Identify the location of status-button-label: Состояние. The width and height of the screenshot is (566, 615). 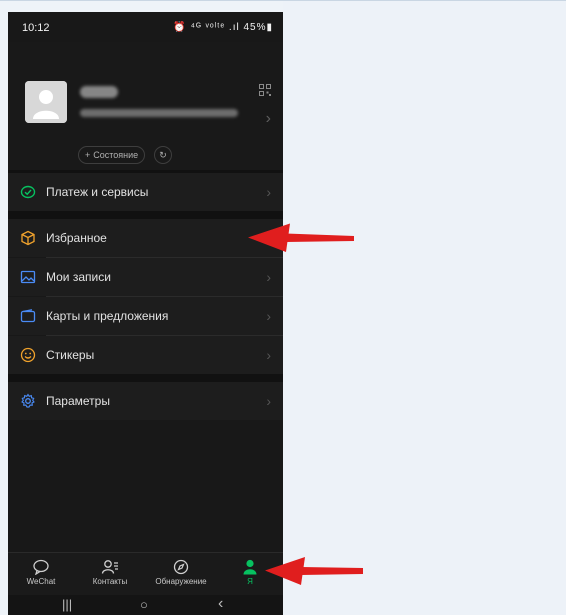
(116, 155).